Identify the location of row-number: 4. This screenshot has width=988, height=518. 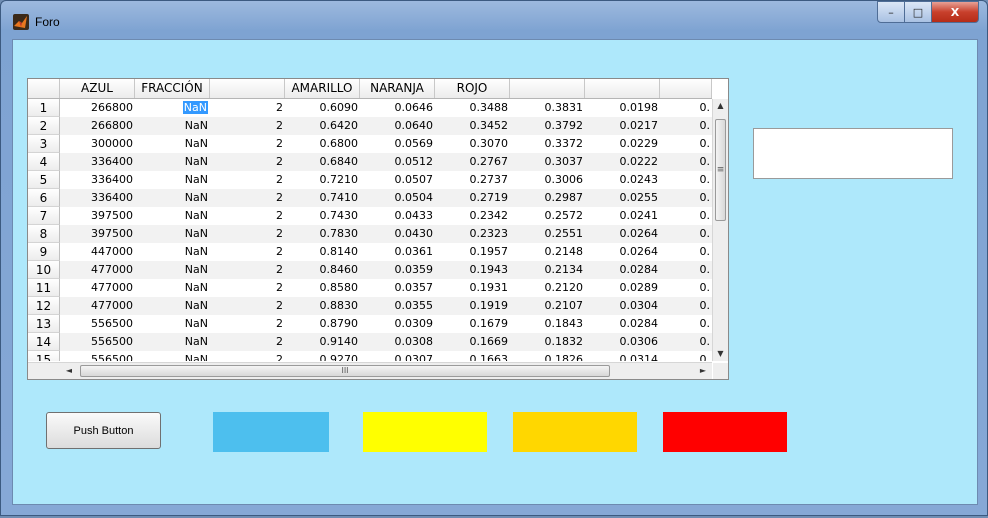
(44, 162).